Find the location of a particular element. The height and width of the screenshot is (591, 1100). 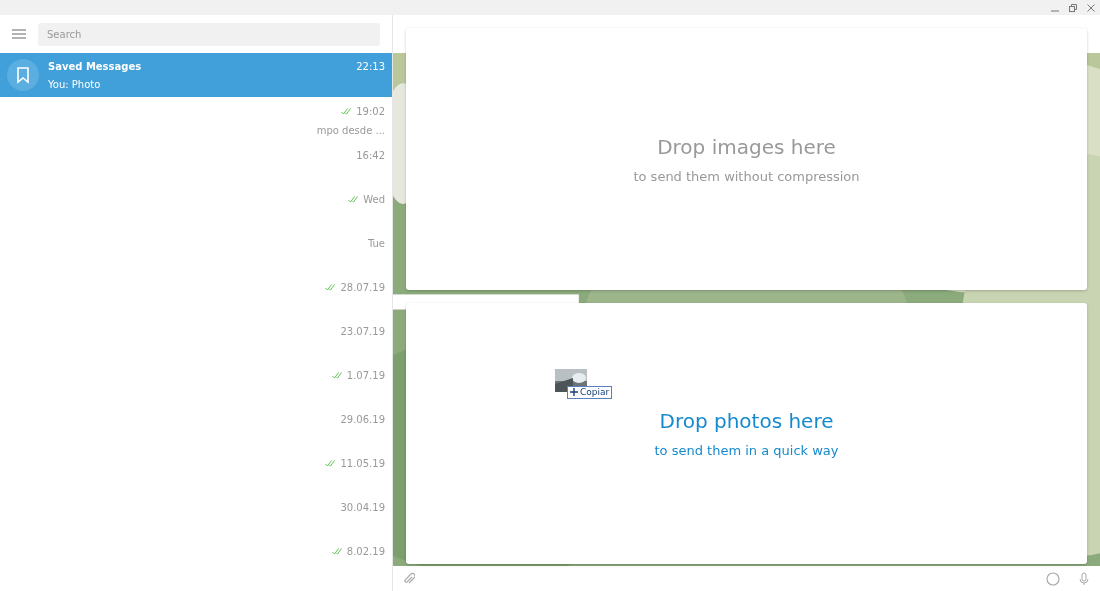

chat-time: 30.04.19 is located at coordinates (362, 508).